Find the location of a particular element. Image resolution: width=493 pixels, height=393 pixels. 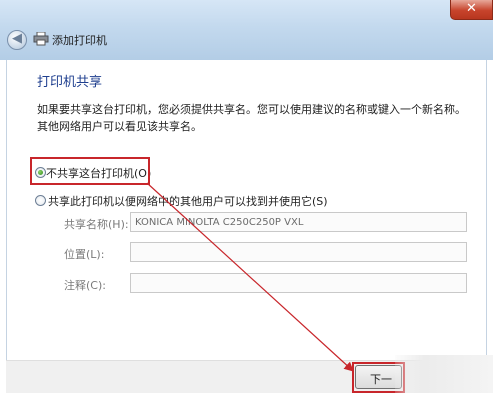

window-title: 添加打印机 is located at coordinates (79, 40).